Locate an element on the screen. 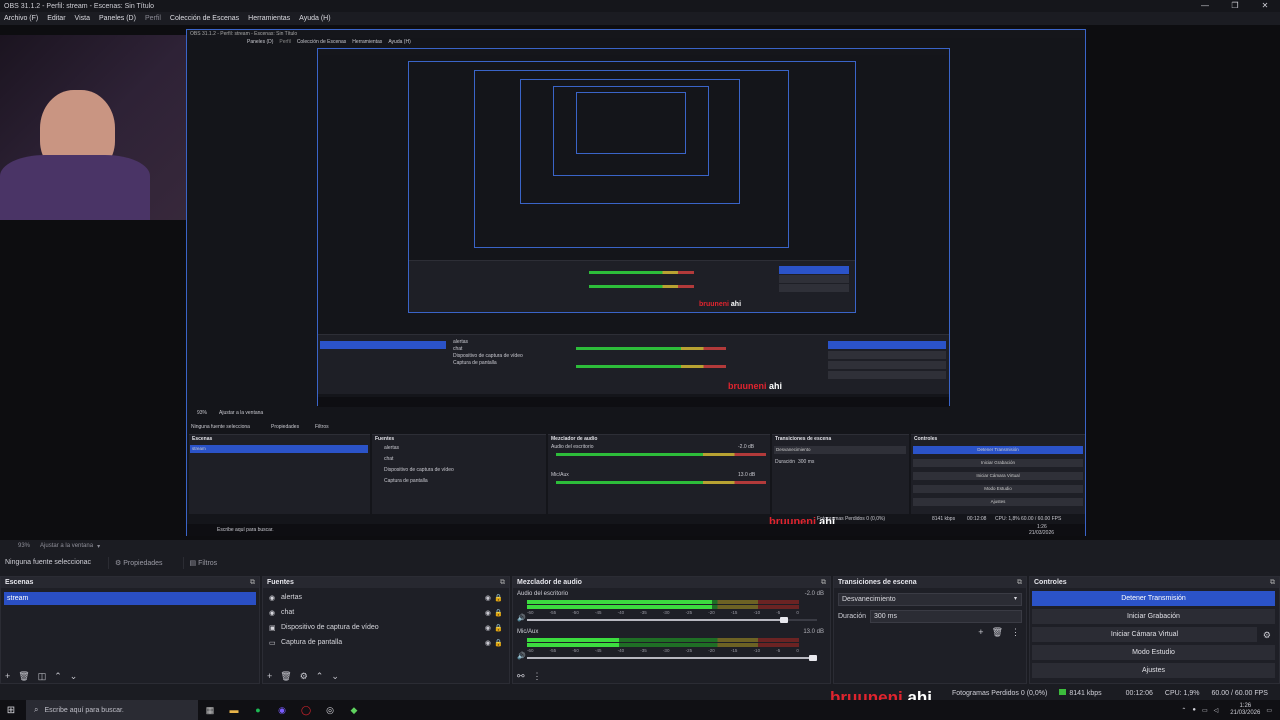 Image resolution: width=1280 pixels, height=720 pixels. minimize-button: — is located at coordinates (1205, 6).